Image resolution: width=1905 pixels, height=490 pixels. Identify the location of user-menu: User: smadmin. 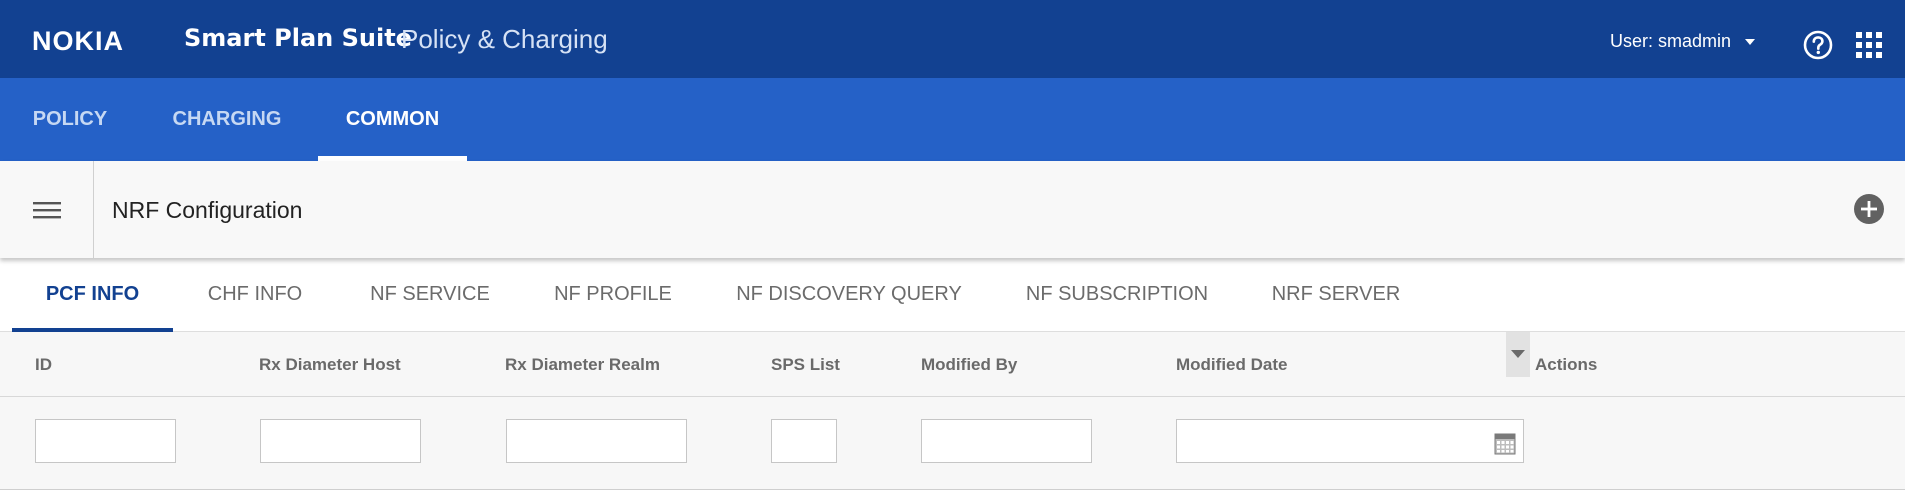
(1683, 41).